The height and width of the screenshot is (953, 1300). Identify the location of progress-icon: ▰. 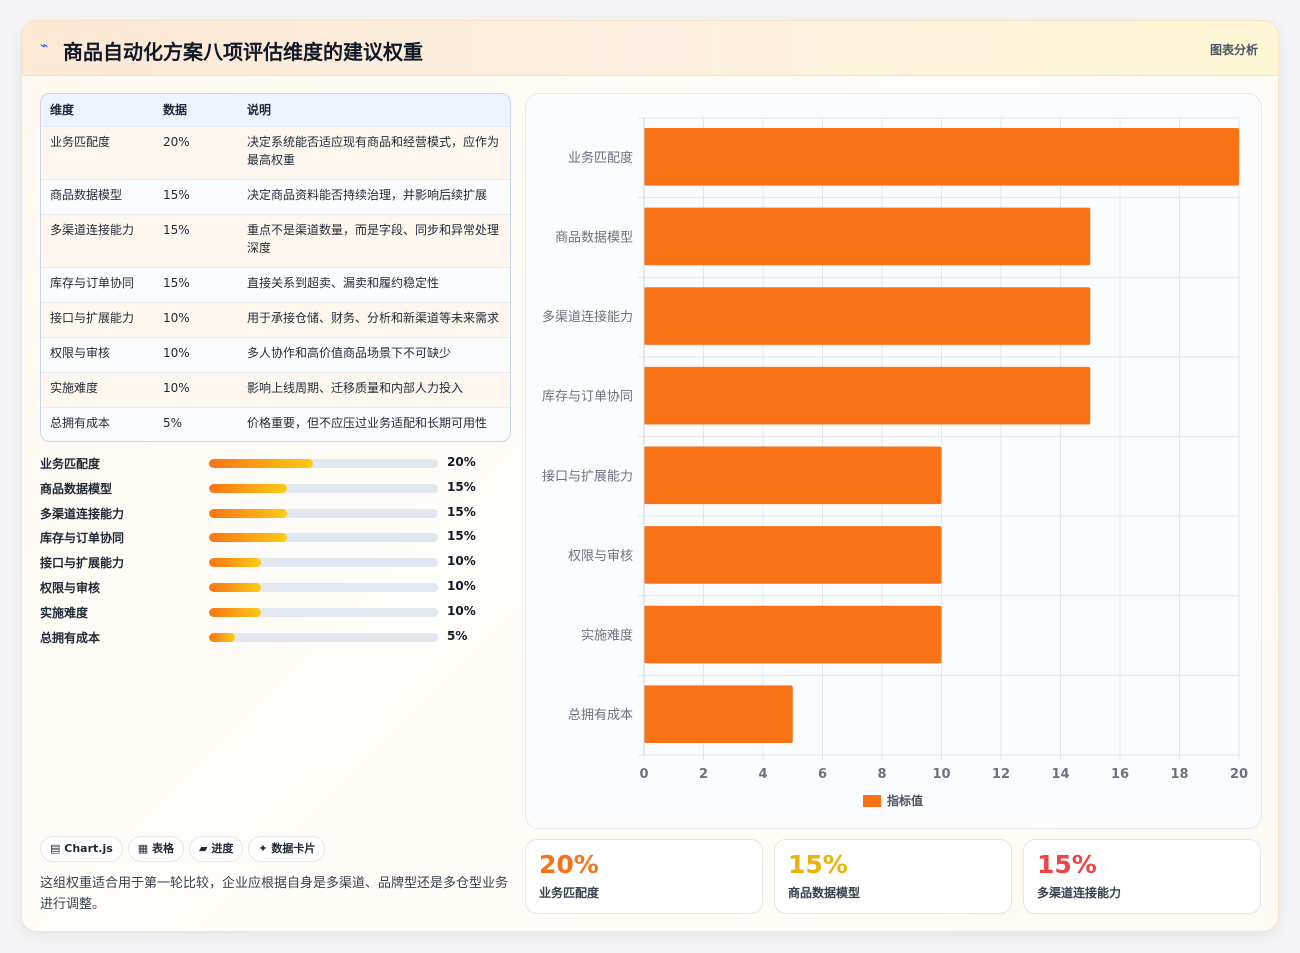
(203, 848).